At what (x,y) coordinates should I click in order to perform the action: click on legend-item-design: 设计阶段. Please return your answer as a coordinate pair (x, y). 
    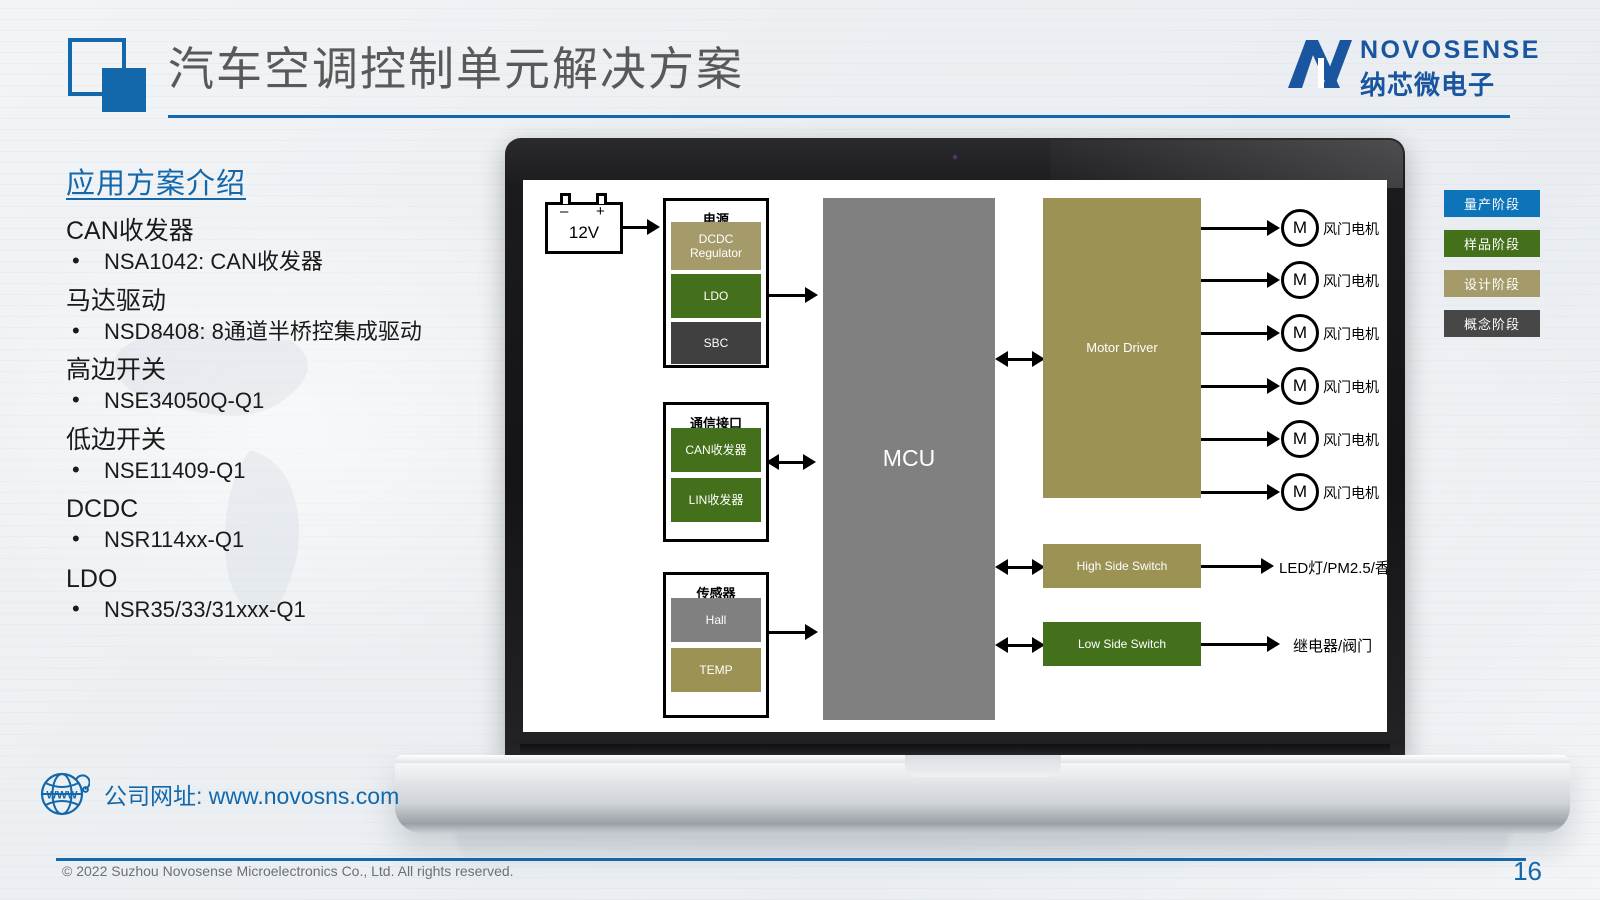
    Looking at the image, I should click on (1492, 283).